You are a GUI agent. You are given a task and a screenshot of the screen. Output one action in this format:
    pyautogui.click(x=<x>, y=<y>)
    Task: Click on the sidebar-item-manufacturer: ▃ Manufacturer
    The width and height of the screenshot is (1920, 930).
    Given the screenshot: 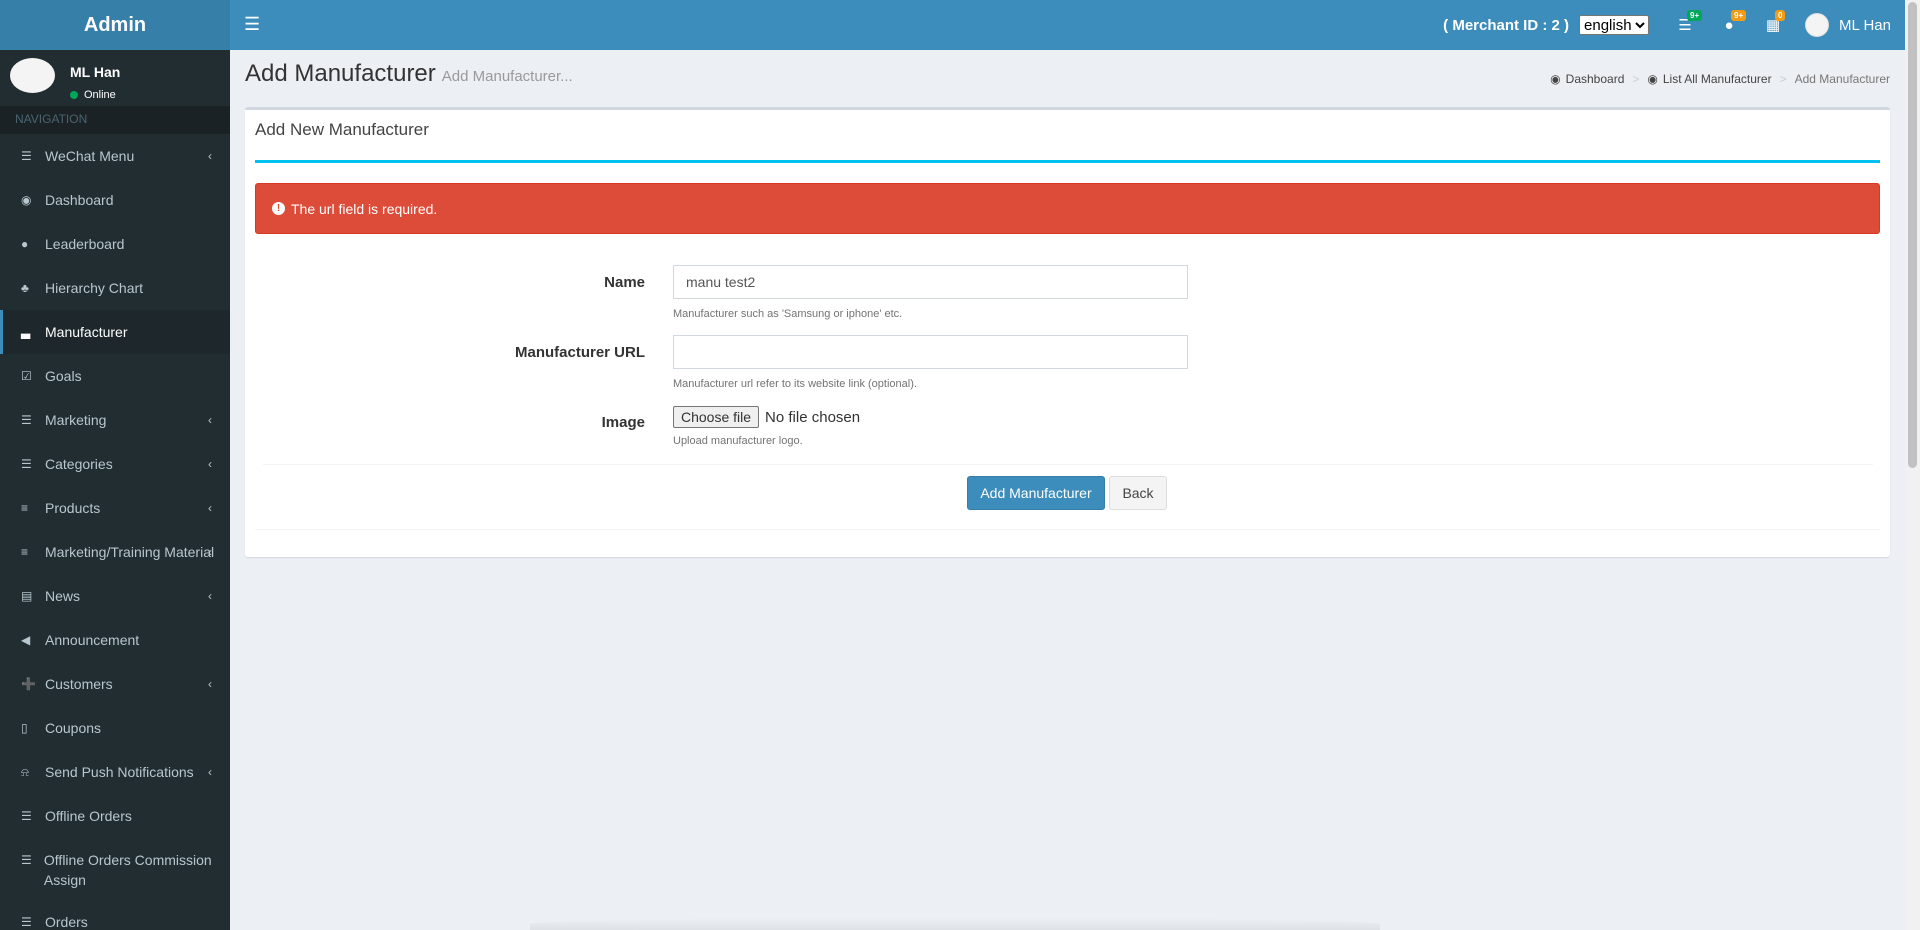 What is the action you would take?
    pyautogui.click(x=115, y=332)
    